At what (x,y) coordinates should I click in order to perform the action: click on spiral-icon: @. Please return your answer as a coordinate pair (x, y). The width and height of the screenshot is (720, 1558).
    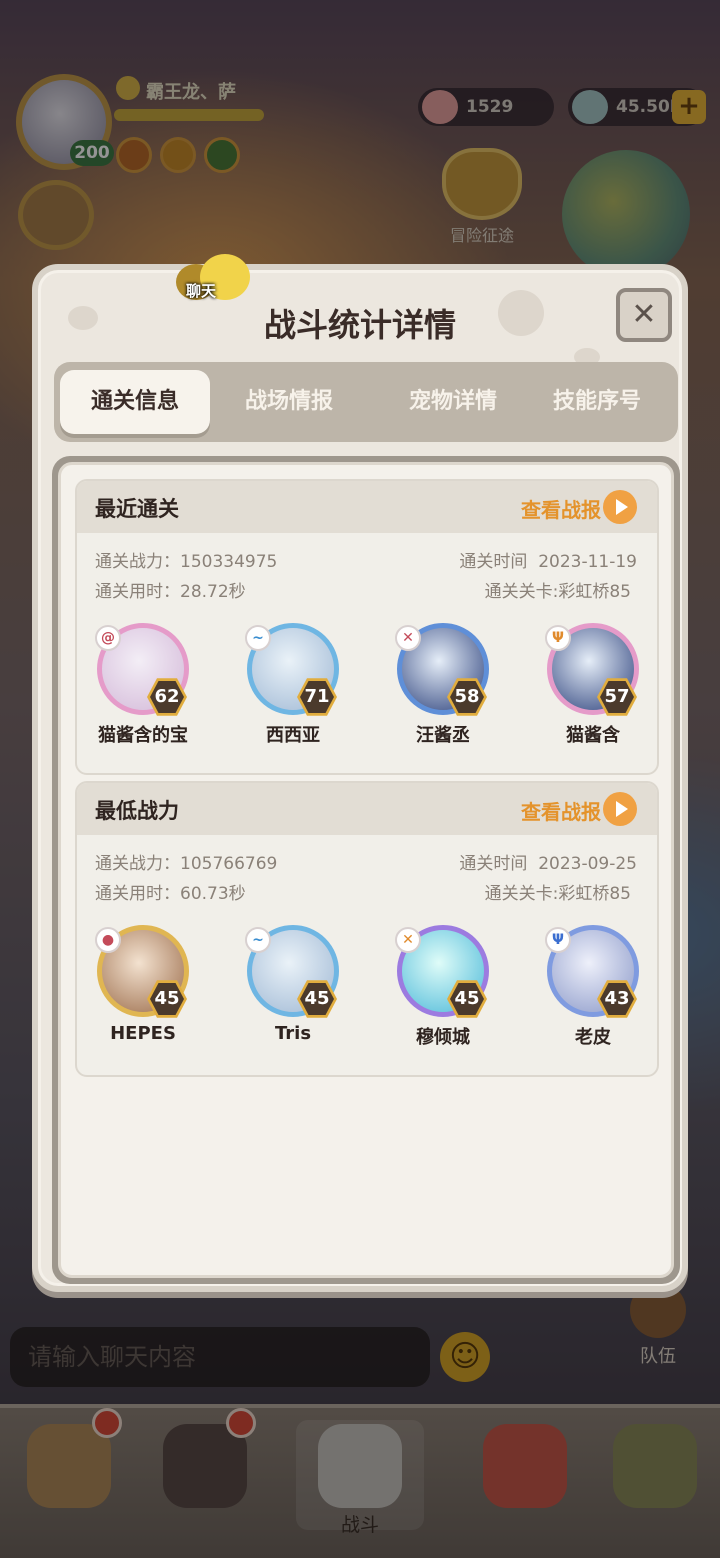
    Looking at the image, I should click on (108, 638).